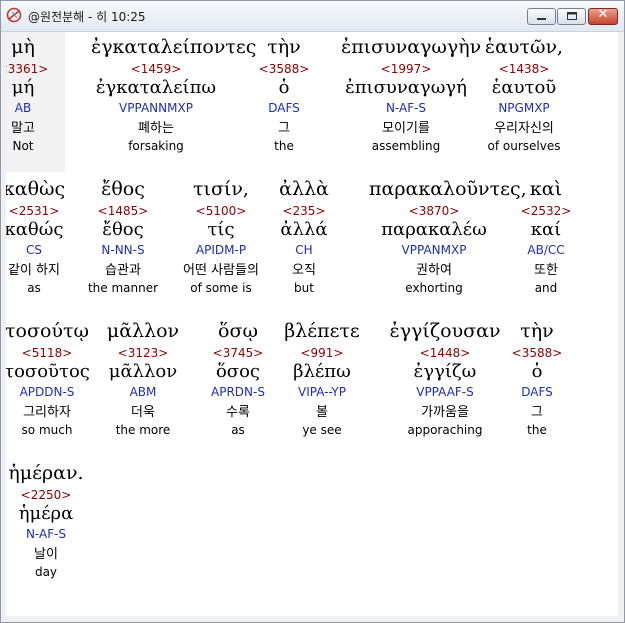 This screenshot has height=623, width=625. What do you see at coordinates (434, 211) in the screenshot?
I see `strong-number: <3870>` at bounding box center [434, 211].